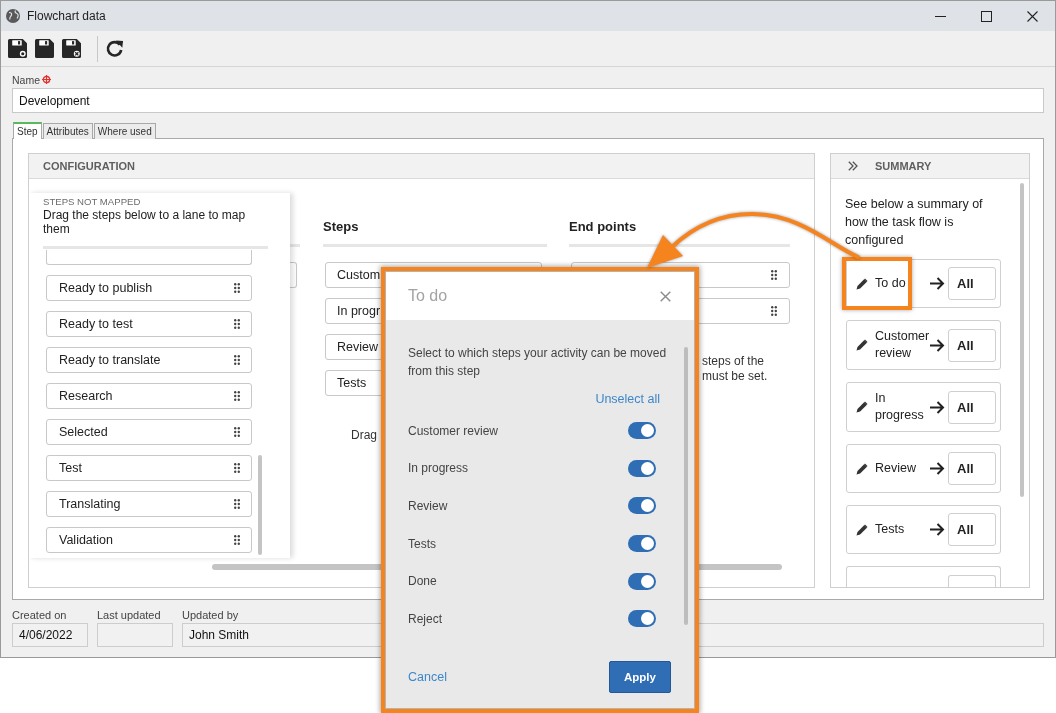 This screenshot has width=1056, height=713. What do you see at coordinates (890, 529) in the screenshot?
I see `step-name: Tests` at bounding box center [890, 529].